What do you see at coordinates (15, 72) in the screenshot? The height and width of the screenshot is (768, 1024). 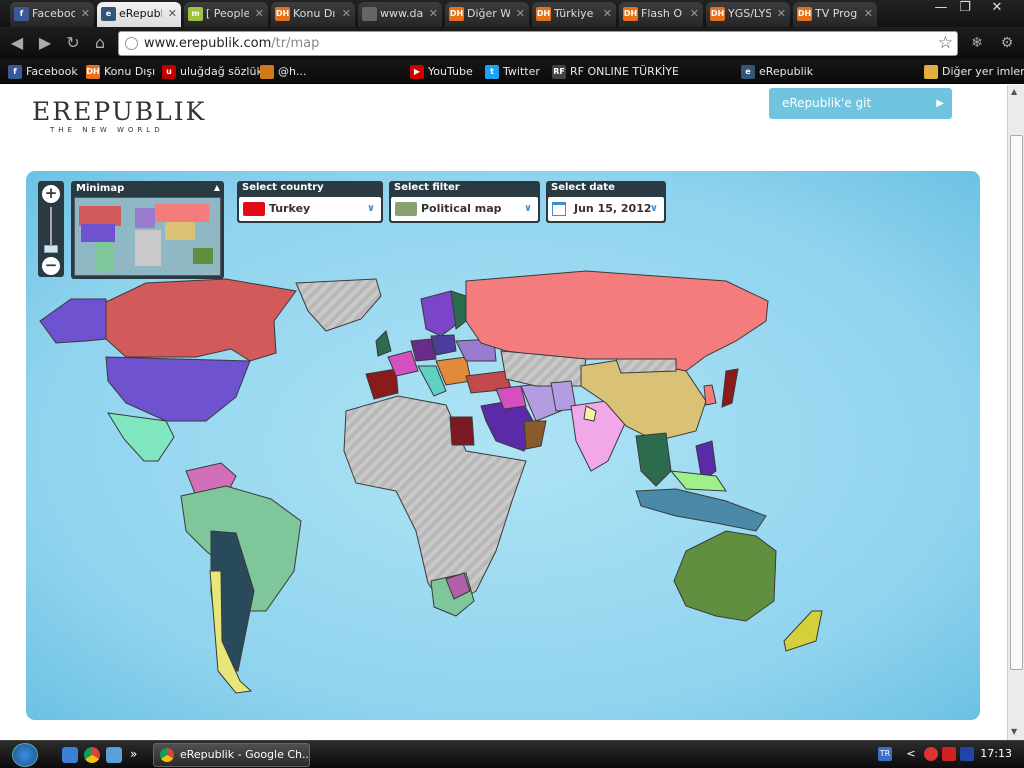 I see `facebook-icon: f` at bounding box center [15, 72].